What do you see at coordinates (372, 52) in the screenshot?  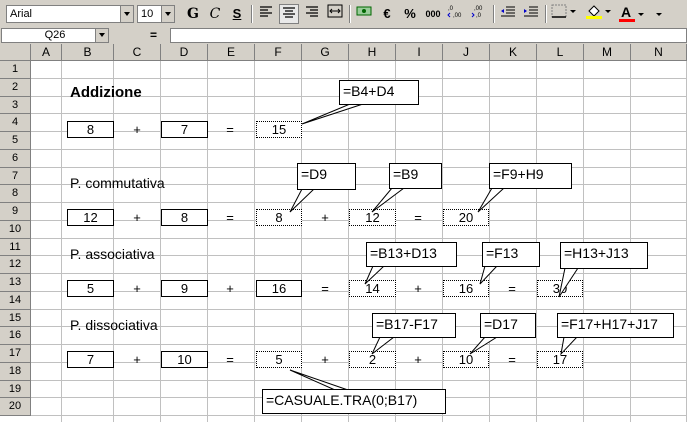 I see `column-header-h: H` at bounding box center [372, 52].